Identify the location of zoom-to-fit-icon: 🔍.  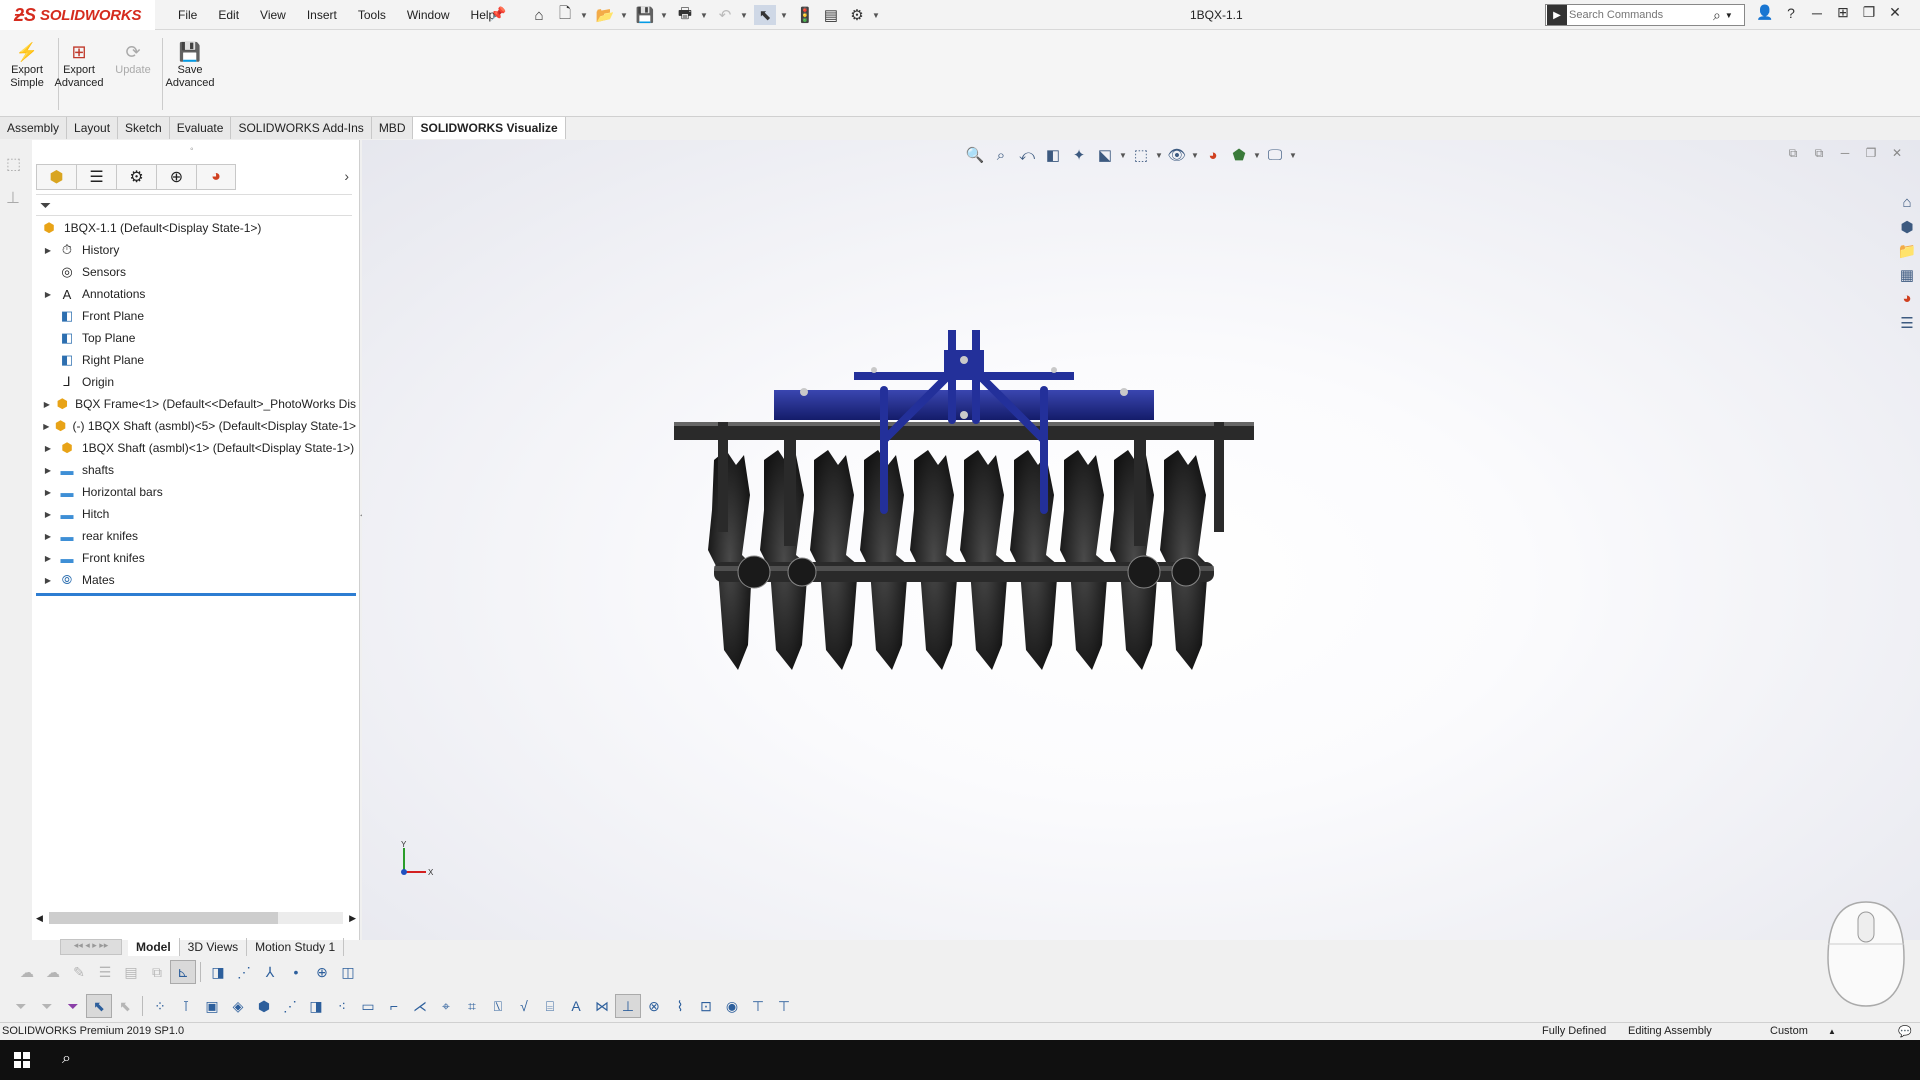
(975, 155).